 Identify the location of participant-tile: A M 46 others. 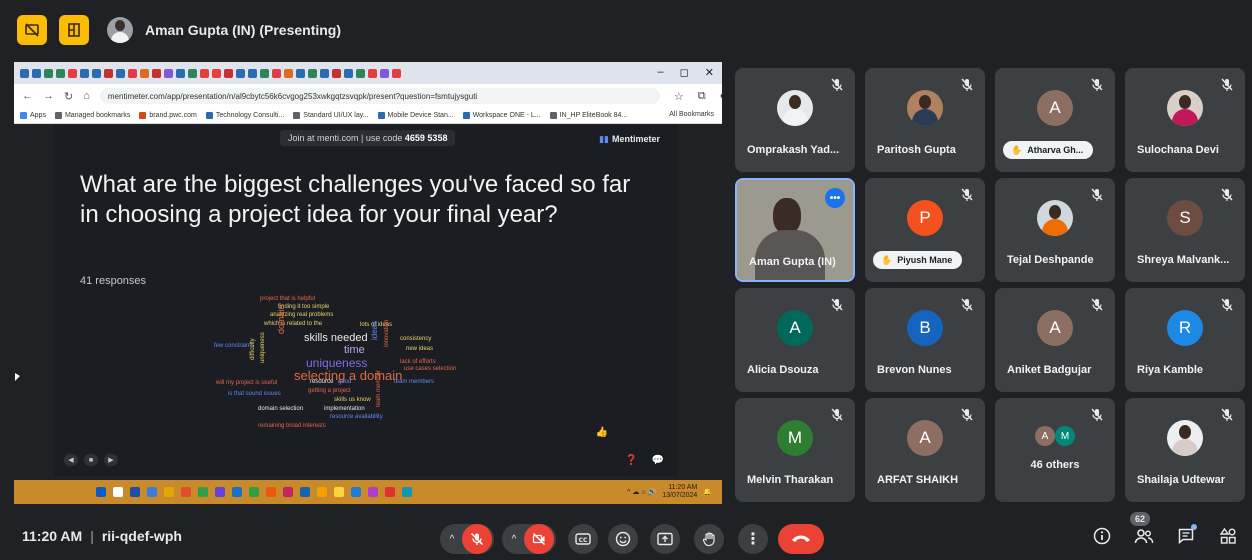
(1055, 450).